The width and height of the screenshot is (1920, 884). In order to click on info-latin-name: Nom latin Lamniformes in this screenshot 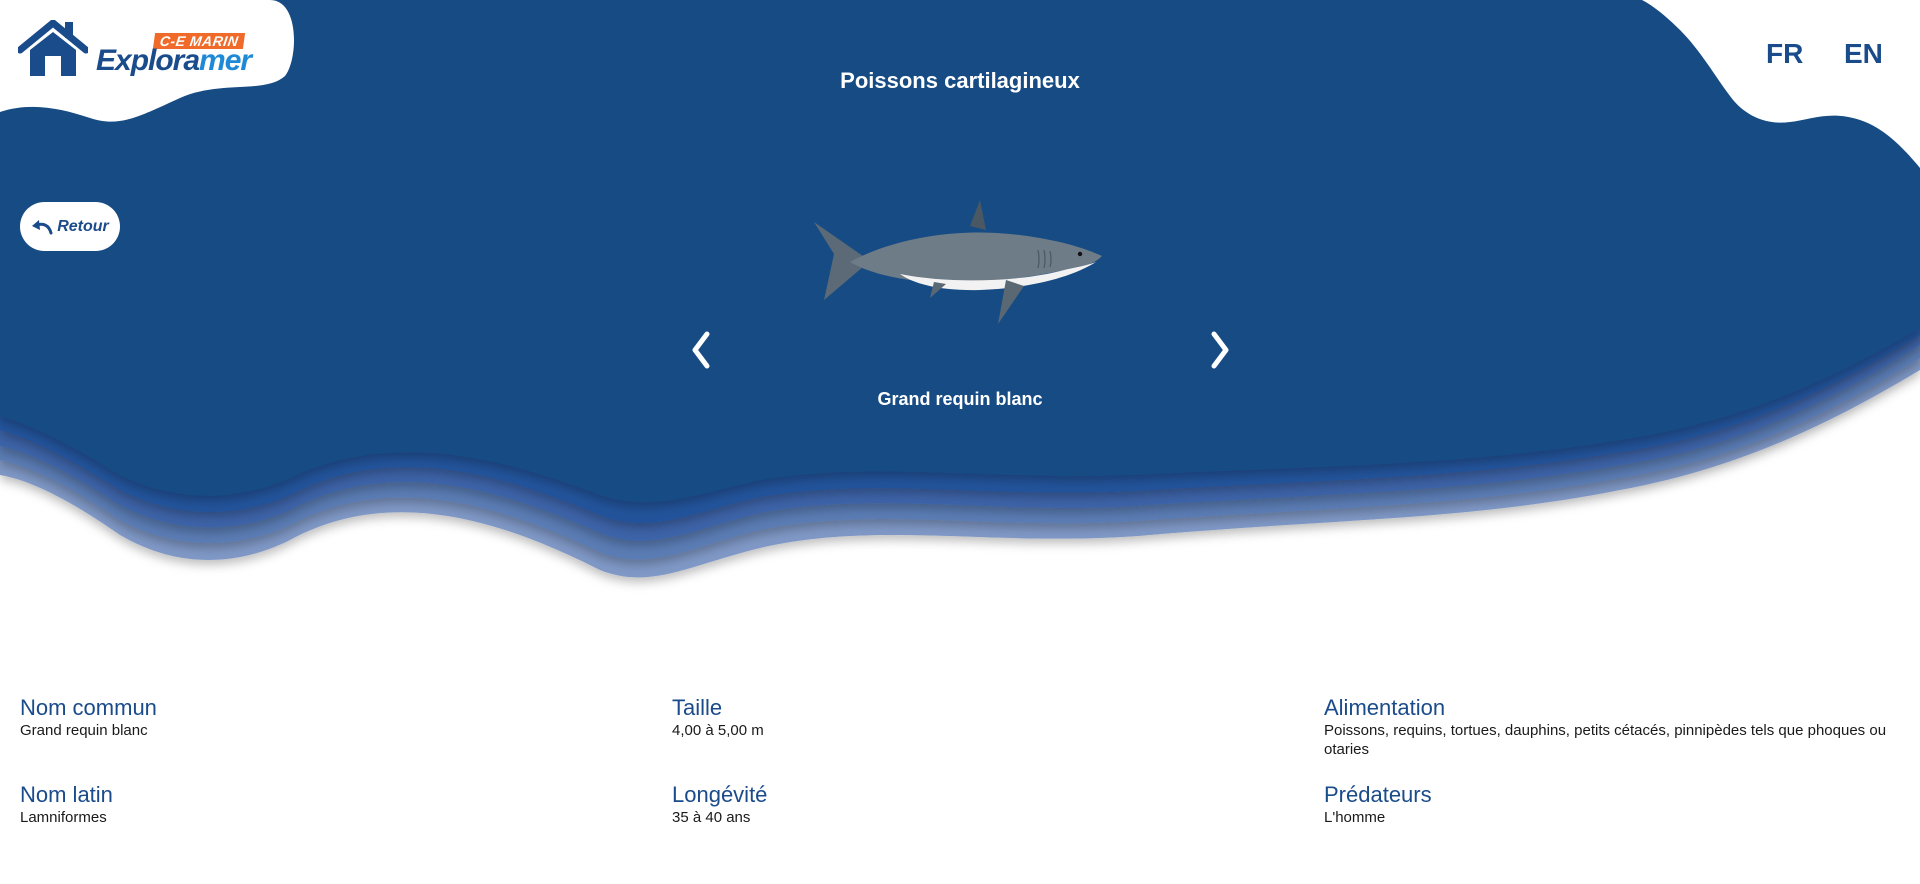, I will do `click(320, 804)`.